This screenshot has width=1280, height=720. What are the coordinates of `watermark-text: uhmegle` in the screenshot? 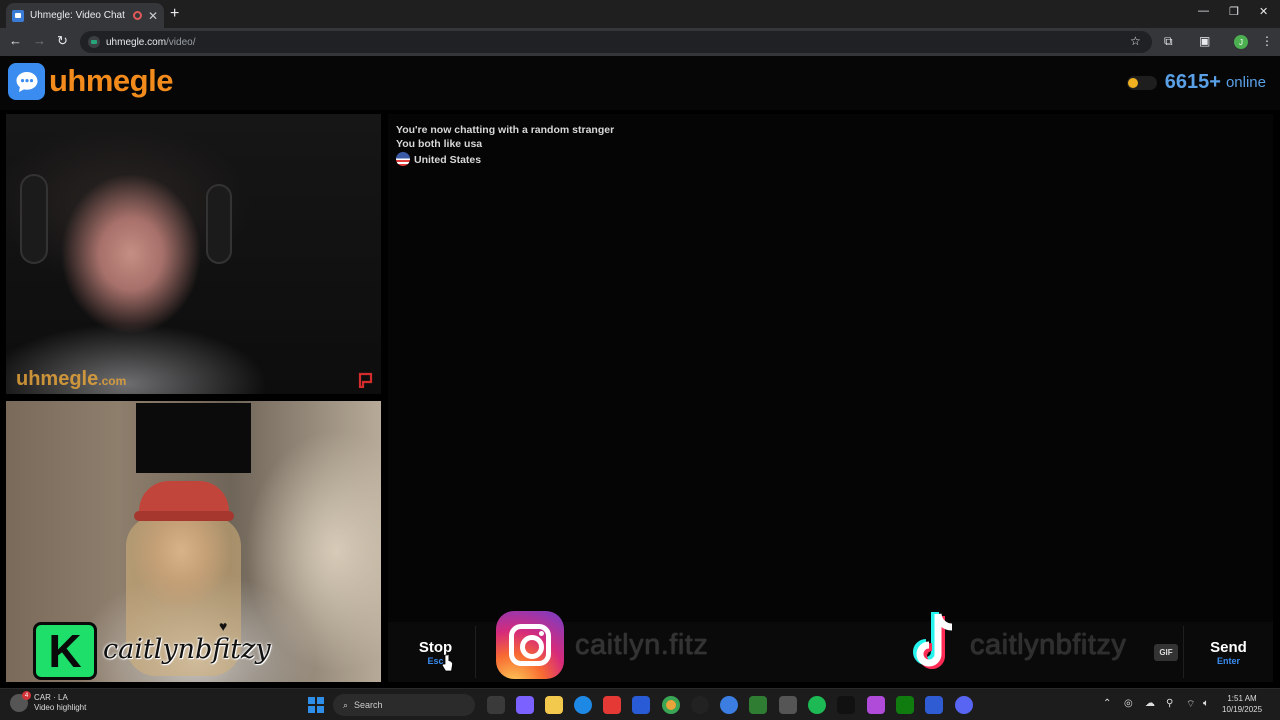 It's located at (57, 379).